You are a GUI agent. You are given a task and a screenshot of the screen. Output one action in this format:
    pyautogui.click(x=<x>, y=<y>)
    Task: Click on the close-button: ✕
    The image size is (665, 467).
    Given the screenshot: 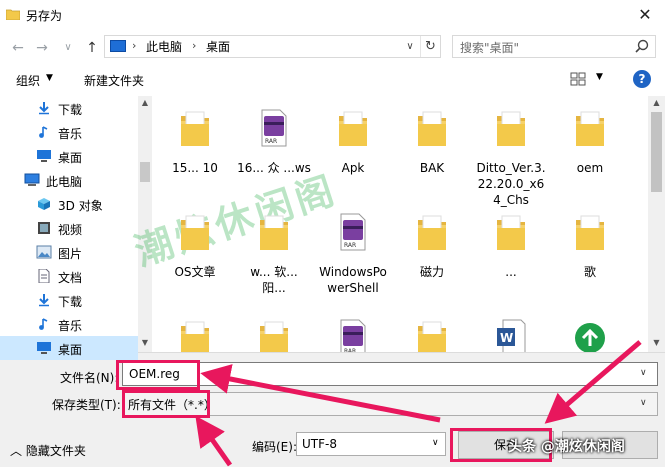 What is the action you would take?
    pyautogui.click(x=645, y=15)
    